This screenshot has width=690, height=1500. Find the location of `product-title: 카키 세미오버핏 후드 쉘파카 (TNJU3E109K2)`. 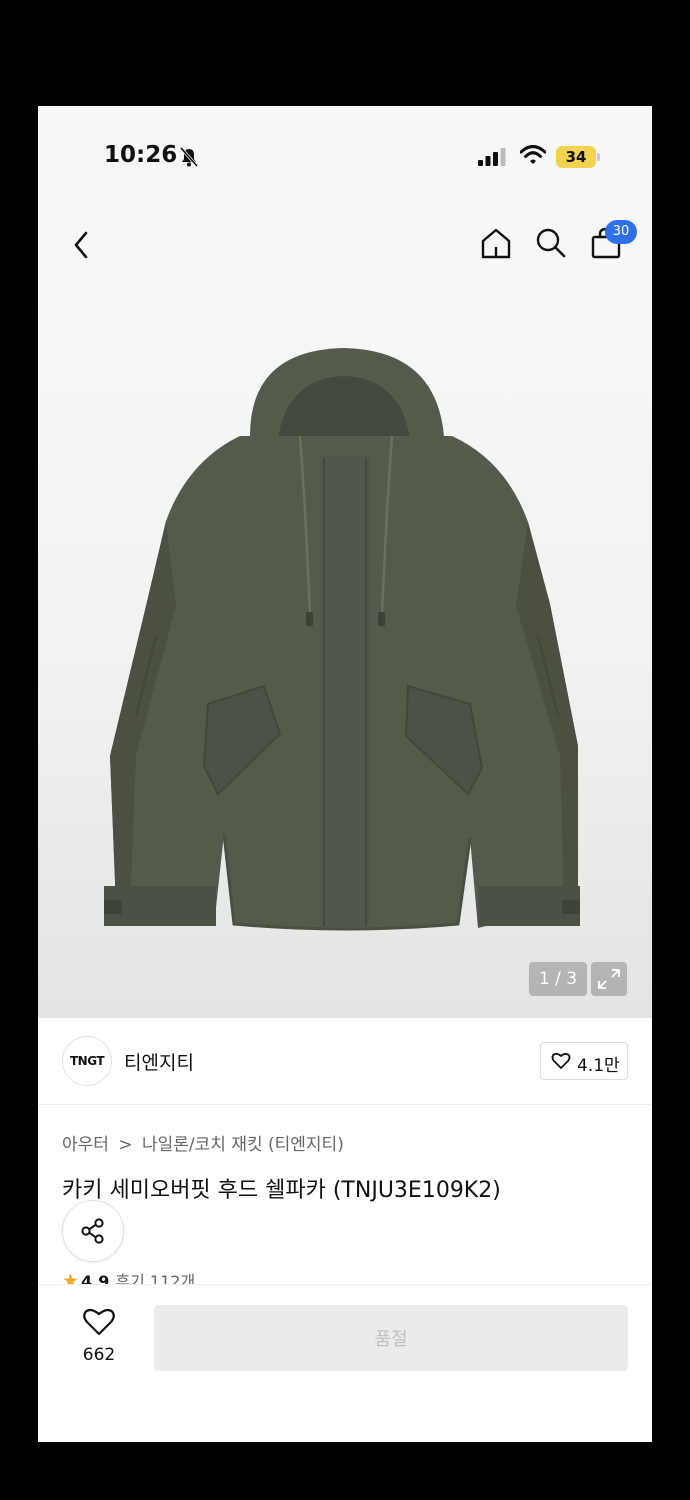

product-title: 카키 세미오버핏 후드 쉘파카 (TNJU3E109K2) is located at coordinates (281, 1190).